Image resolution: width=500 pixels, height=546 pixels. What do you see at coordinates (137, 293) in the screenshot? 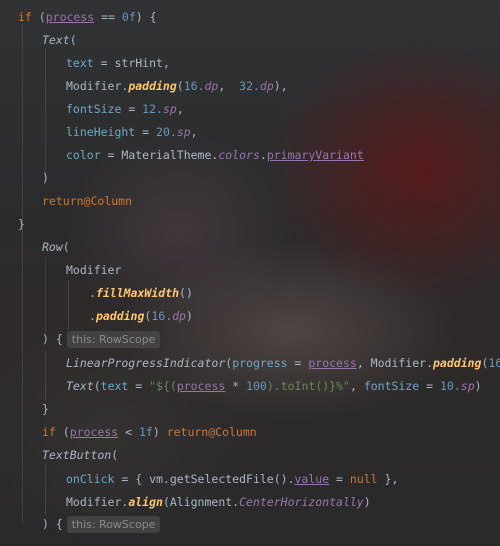
I see `function-call: fillMaxWidth` at bounding box center [137, 293].